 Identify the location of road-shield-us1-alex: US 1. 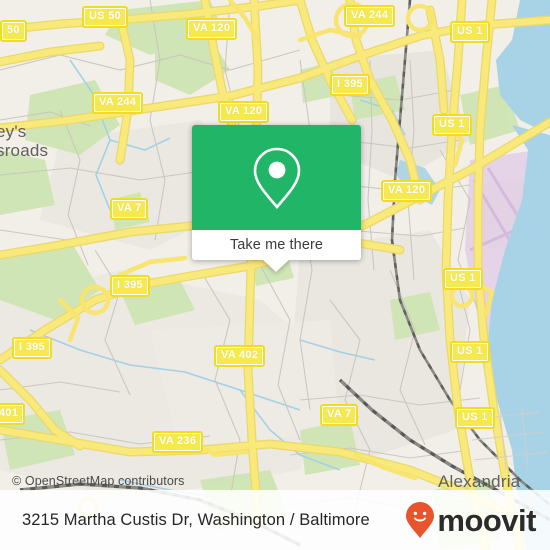
(463, 279).